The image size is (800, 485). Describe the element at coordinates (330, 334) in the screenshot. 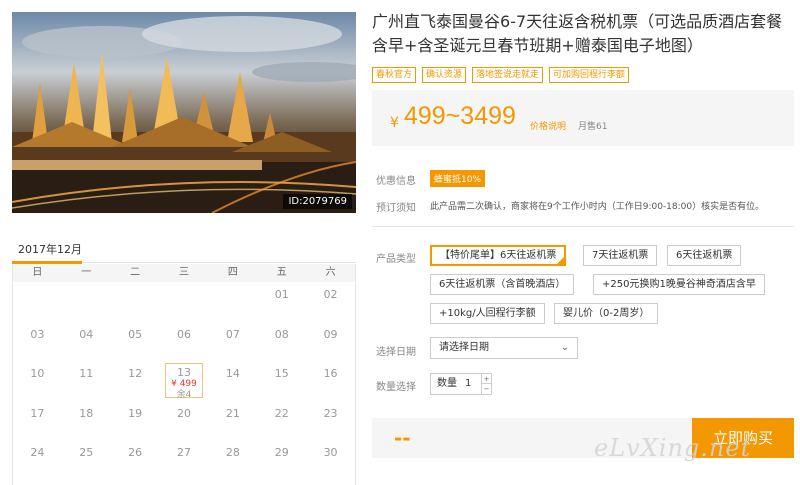

I see `calendar-day: 09` at that location.